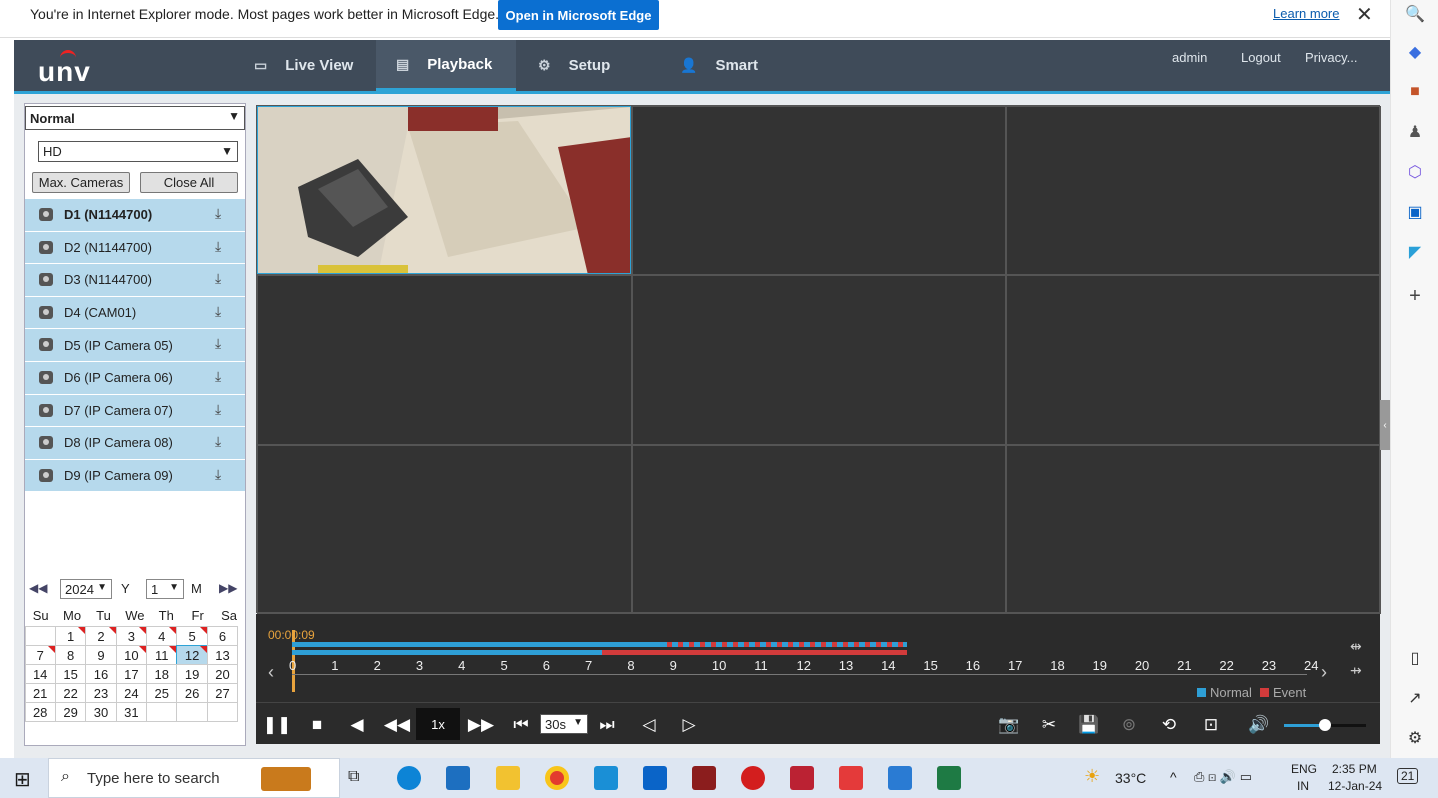 The image size is (1438, 798). What do you see at coordinates (1049, 725) in the screenshot?
I see `clip-icon: ✂` at bounding box center [1049, 725].